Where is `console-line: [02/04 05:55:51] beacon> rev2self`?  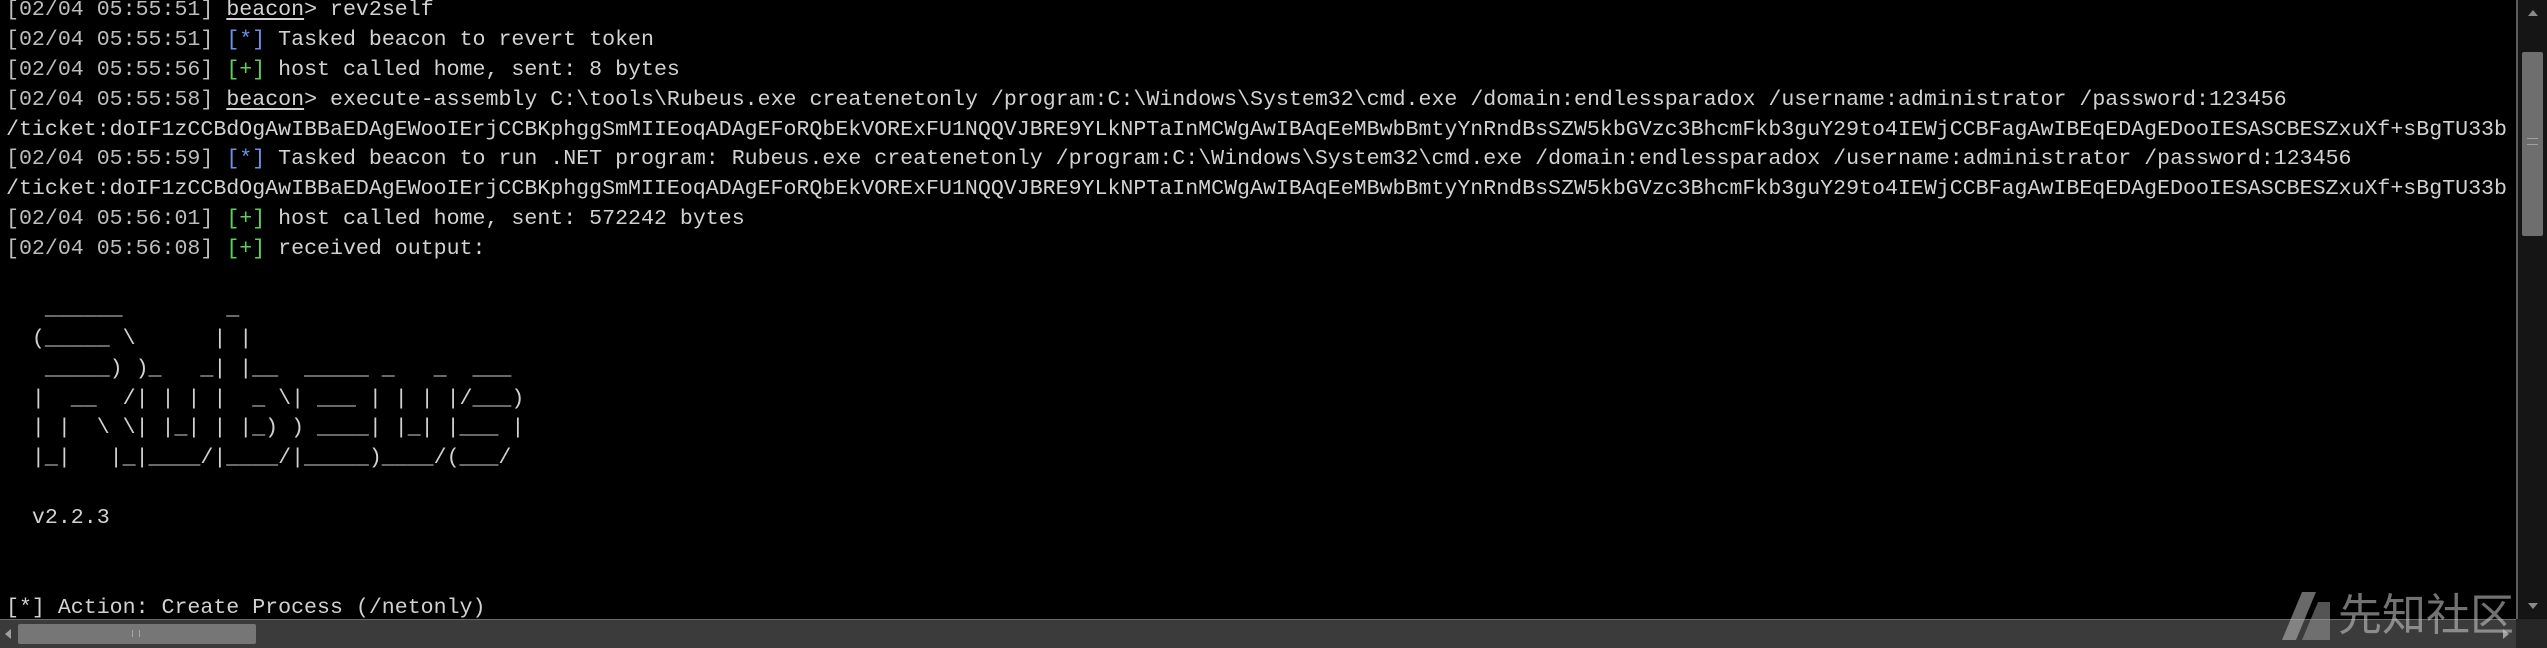 console-line: [02/04 05:55:51] beacon> rev2self is located at coordinates (1260, 13).